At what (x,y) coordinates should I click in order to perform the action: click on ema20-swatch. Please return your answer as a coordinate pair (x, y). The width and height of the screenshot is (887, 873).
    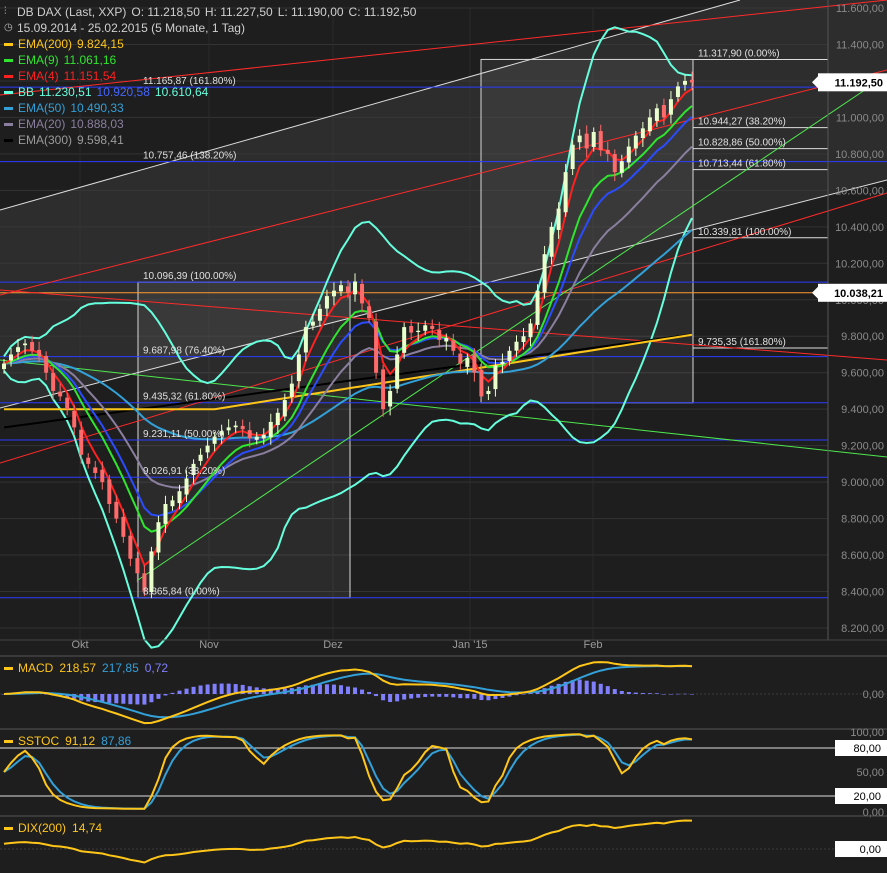
    Looking at the image, I should click on (8, 124).